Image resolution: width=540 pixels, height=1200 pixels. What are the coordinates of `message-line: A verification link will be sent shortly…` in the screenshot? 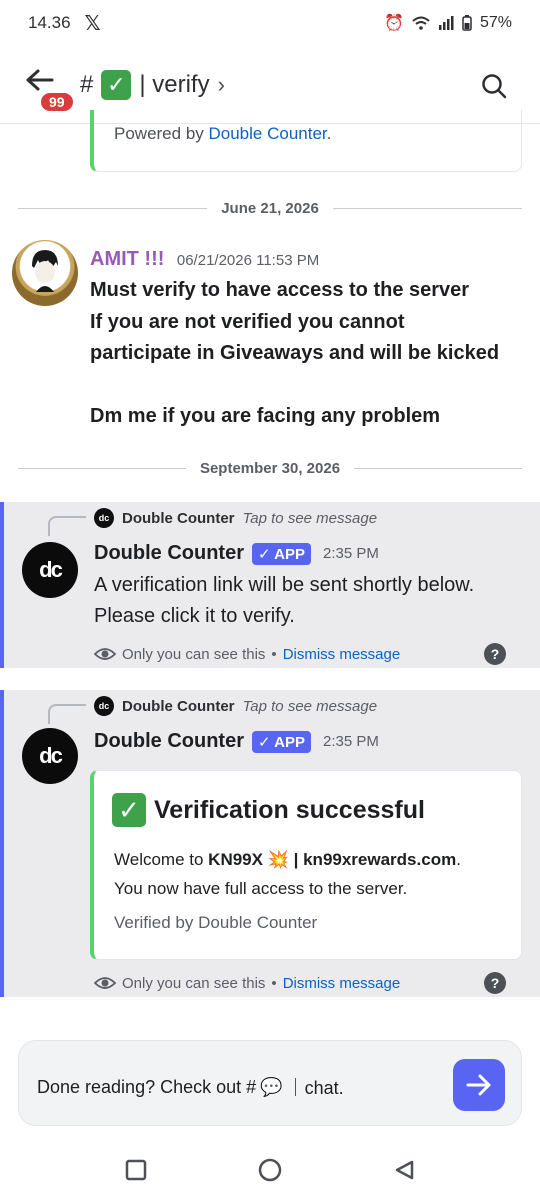 It's located at (284, 585).